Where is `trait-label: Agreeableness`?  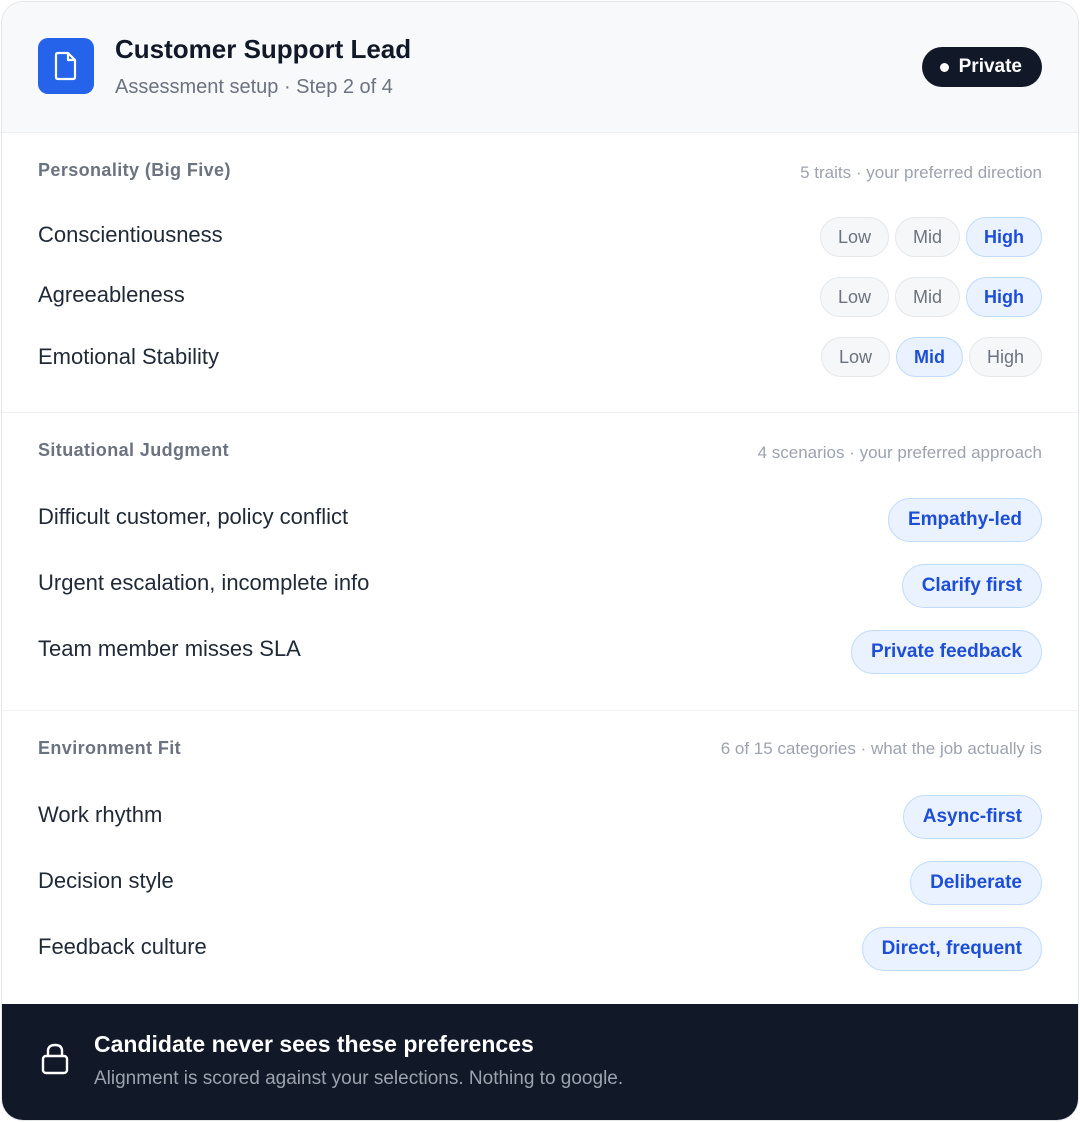
trait-label: Agreeableness is located at coordinates (111, 294).